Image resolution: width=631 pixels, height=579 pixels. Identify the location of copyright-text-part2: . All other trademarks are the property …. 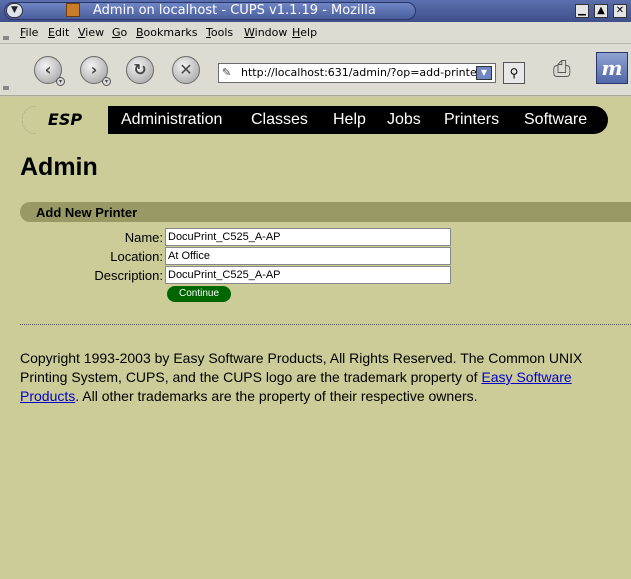
(276, 396).